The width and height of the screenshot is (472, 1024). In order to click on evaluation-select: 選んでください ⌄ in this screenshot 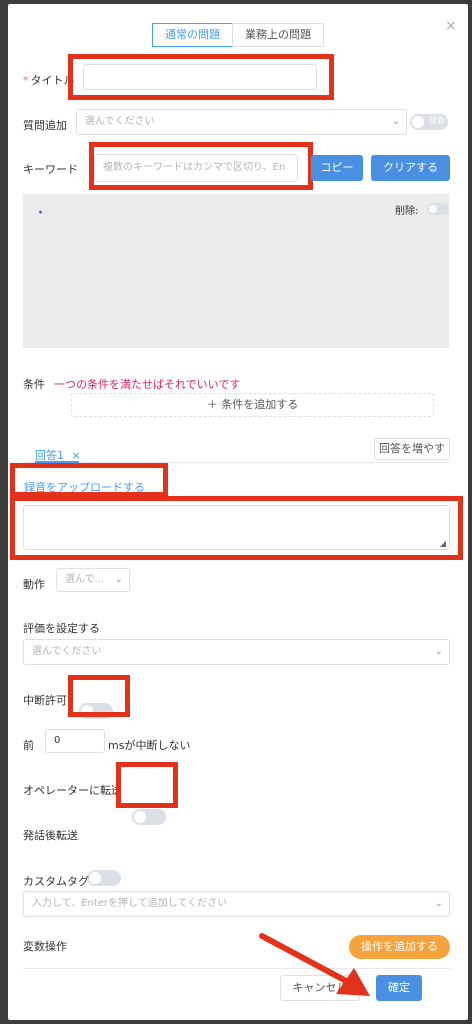, I will do `click(236, 652)`.